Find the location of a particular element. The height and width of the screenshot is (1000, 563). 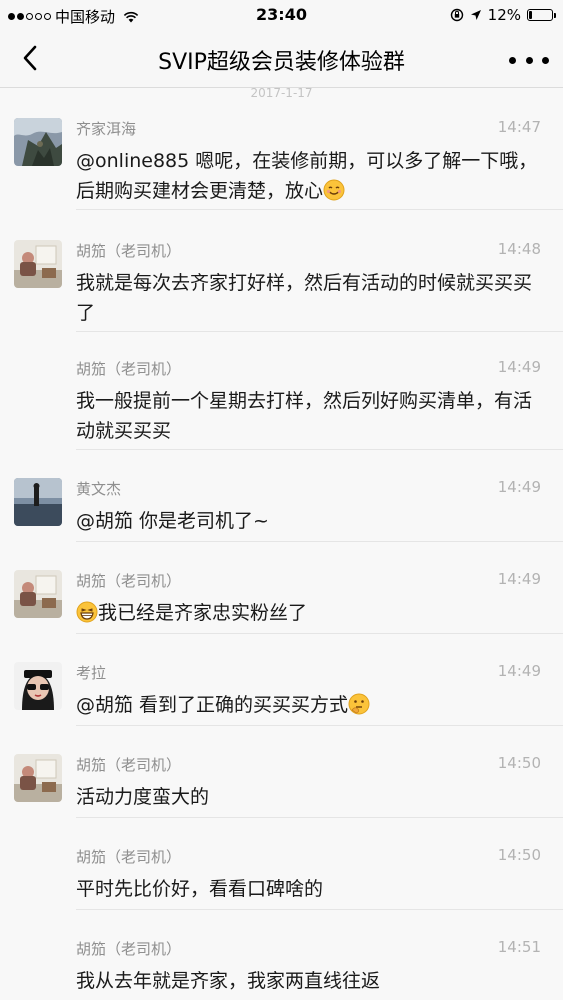

message-text: 我从去年就是齐家，我家两直线往返 is located at coordinates (228, 981).